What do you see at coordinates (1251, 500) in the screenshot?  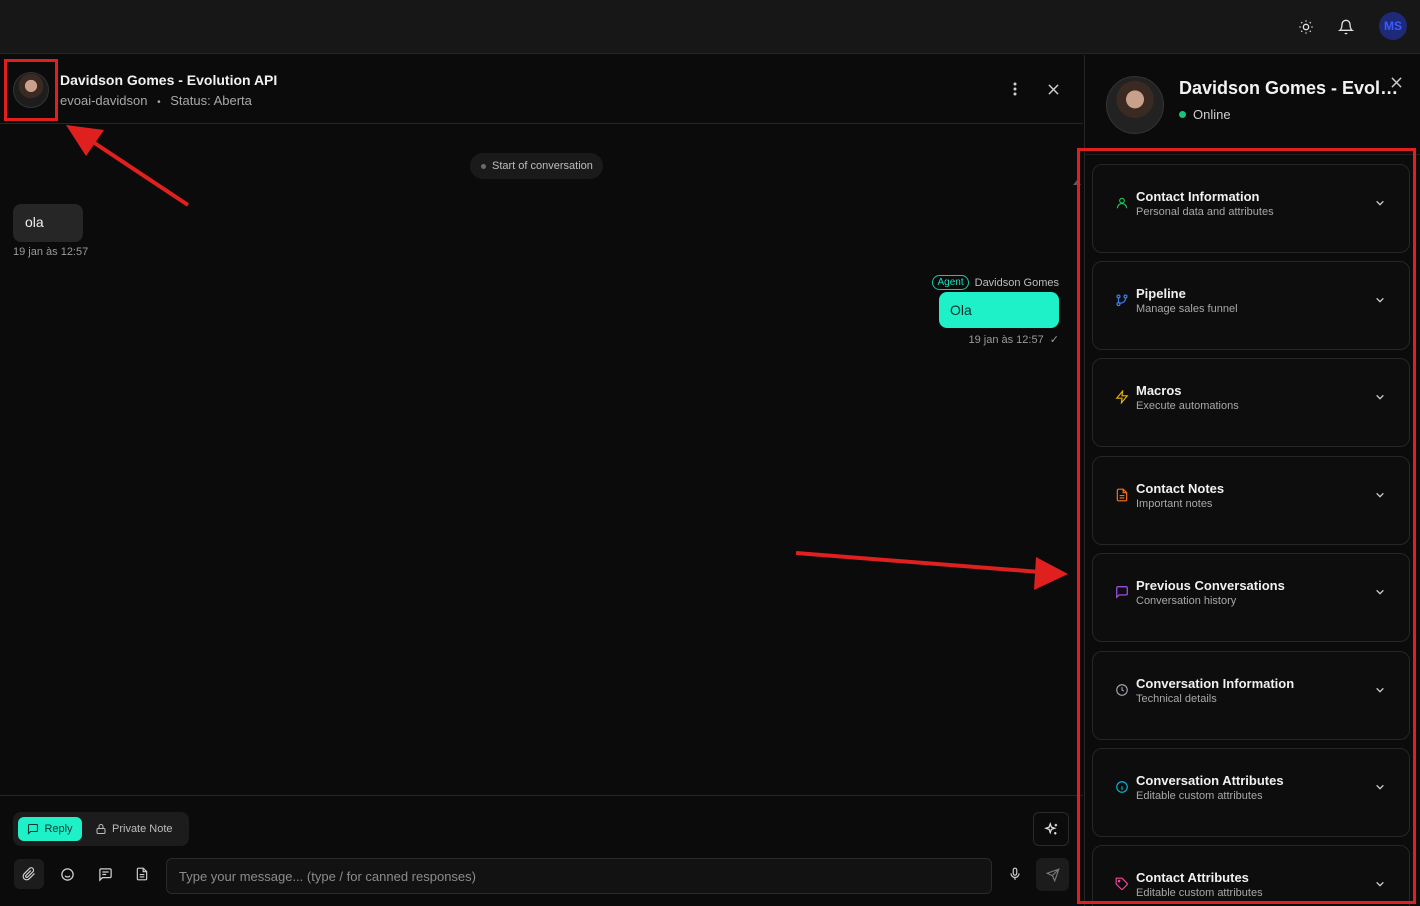 I see `section-contact-notes: Contact Notes Important notes` at bounding box center [1251, 500].